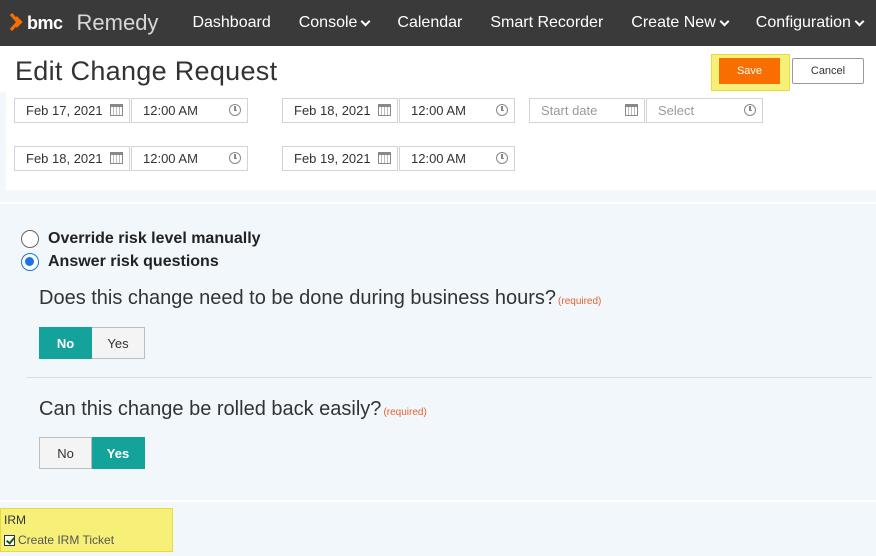  Describe the element at coordinates (146, 71) in the screenshot. I see `page-title: Edit Change Request` at that location.